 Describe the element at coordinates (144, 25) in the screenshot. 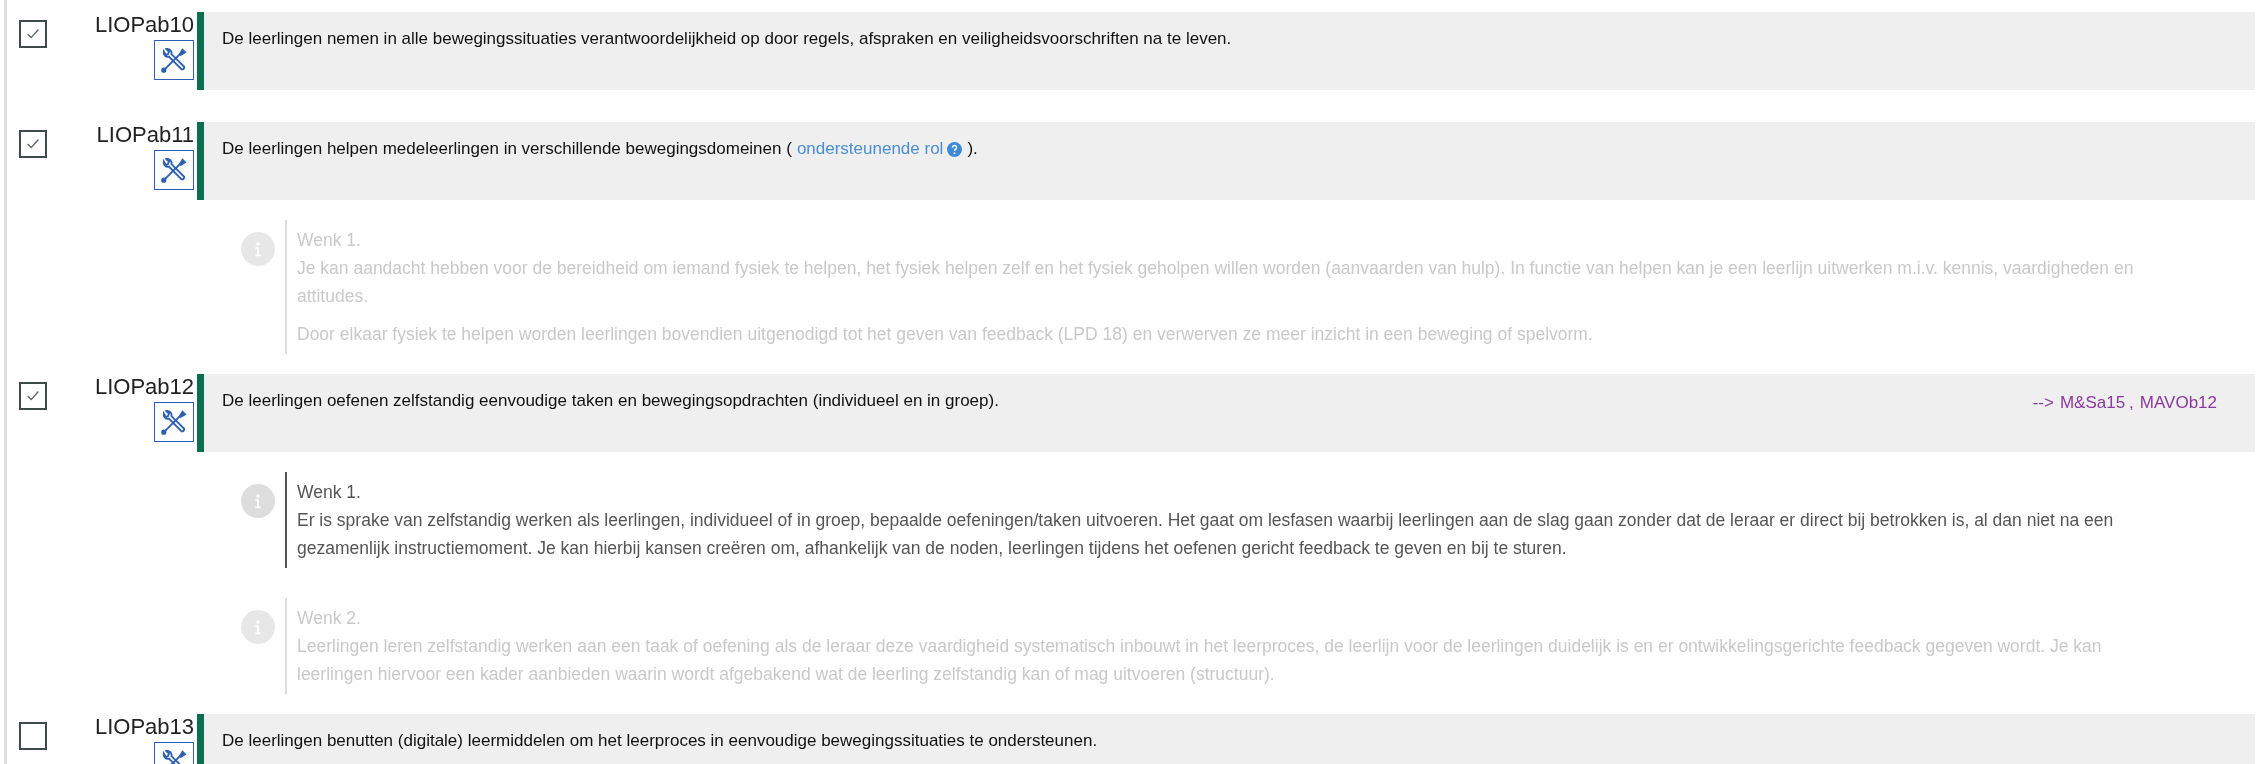

I see `code-label: LIOPab10` at that location.